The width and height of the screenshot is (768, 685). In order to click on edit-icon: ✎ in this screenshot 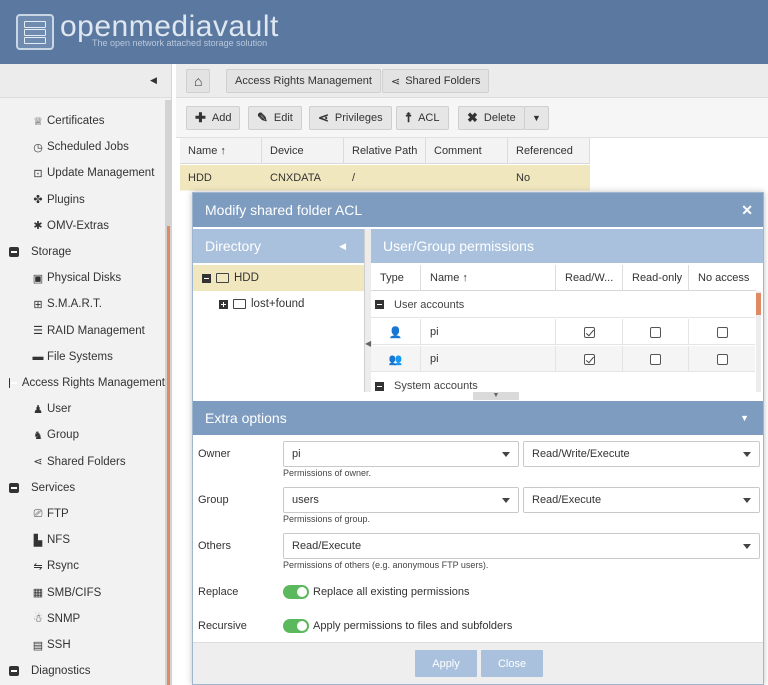, I will do `click(262, 117)`.